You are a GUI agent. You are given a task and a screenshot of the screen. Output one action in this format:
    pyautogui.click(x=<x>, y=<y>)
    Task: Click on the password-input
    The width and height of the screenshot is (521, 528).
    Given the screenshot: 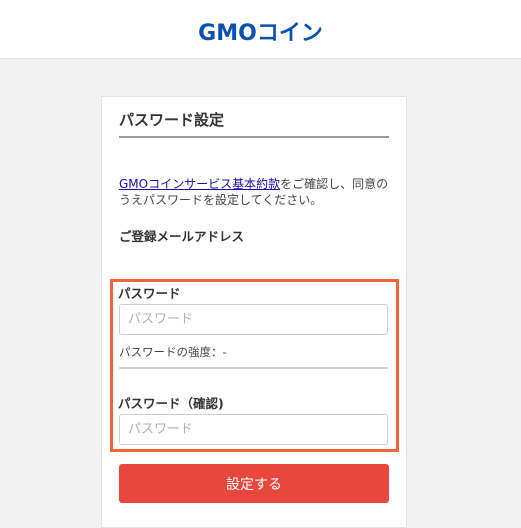 What is the action you would take?
    pyautogui.click(x=253, y=319)
    